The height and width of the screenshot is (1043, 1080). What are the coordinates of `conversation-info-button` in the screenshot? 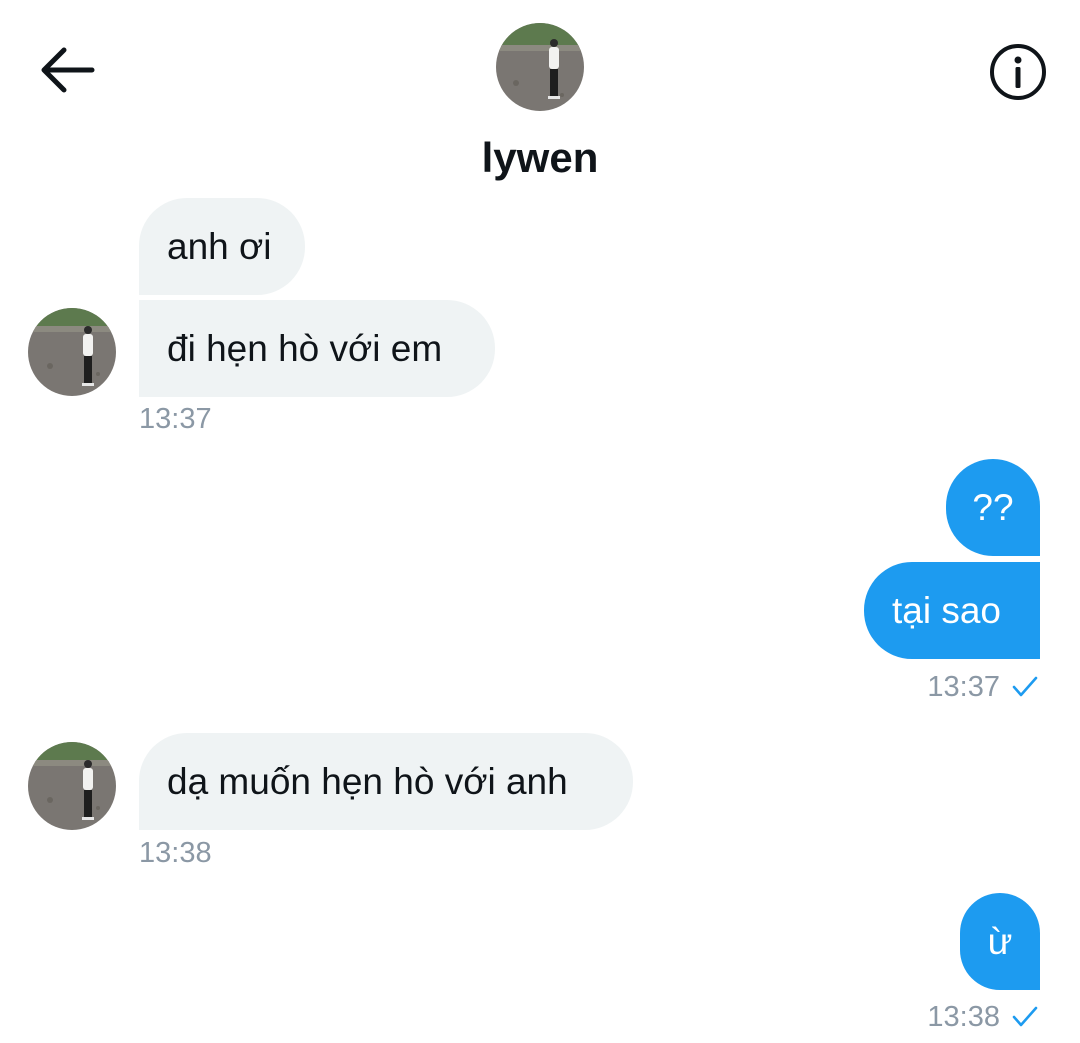 It's located at (1018, 73).